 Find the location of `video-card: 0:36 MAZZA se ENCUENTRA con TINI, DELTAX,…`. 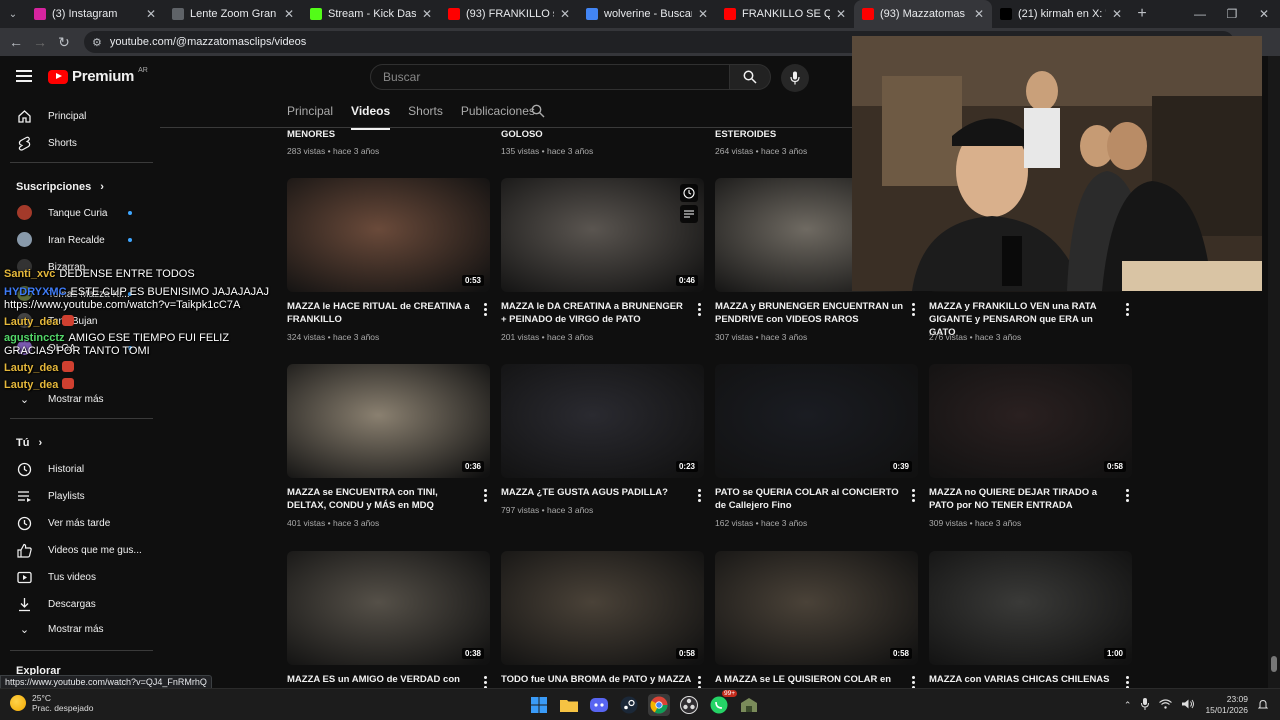

video-card: 0:36 MAZZA se ENCUENTRA con TINI, DELTAX,… is located at coordinates (389, 449).